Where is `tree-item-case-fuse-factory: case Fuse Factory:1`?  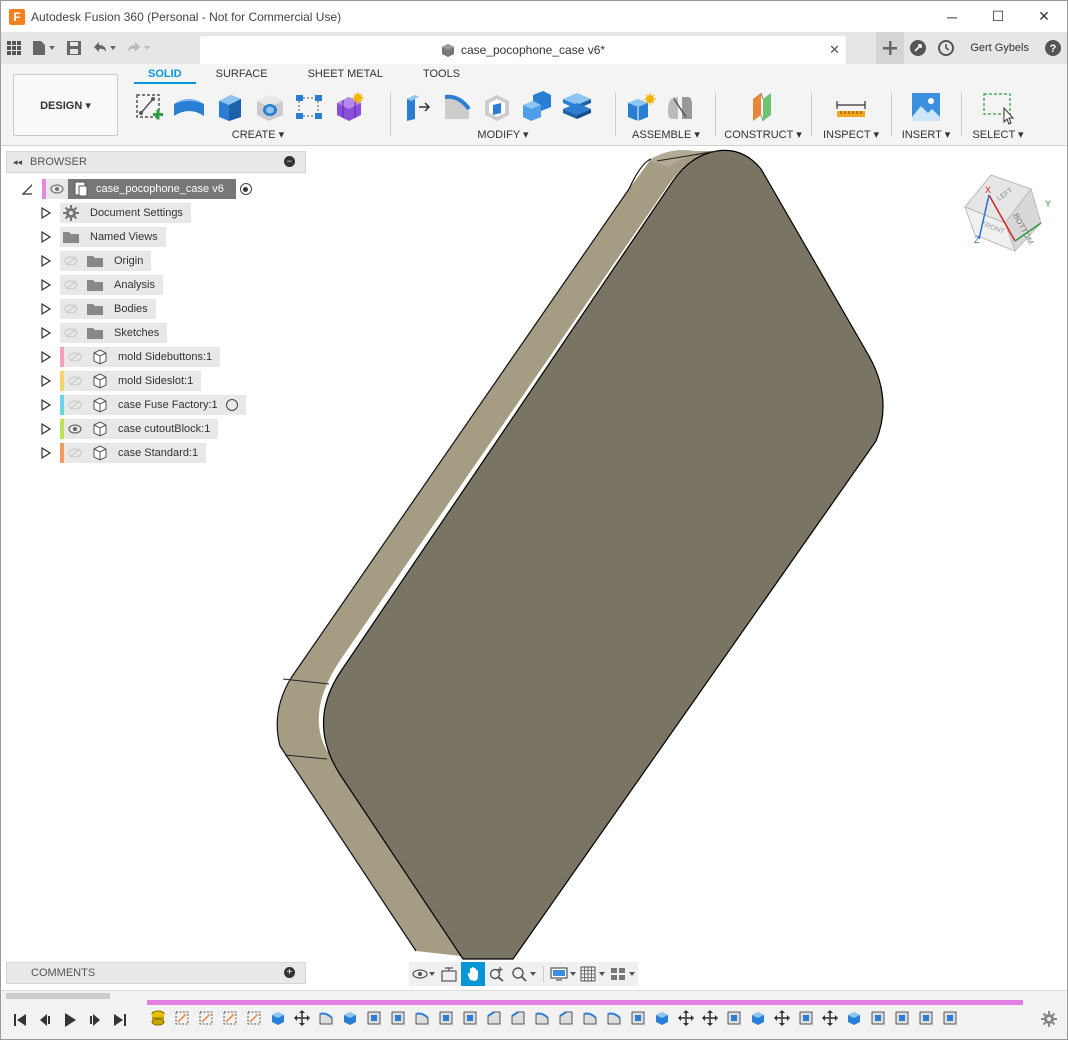 tree-item-case-fuse-factory: case Fuse Factory:1 is located at coordinates (143, 405).